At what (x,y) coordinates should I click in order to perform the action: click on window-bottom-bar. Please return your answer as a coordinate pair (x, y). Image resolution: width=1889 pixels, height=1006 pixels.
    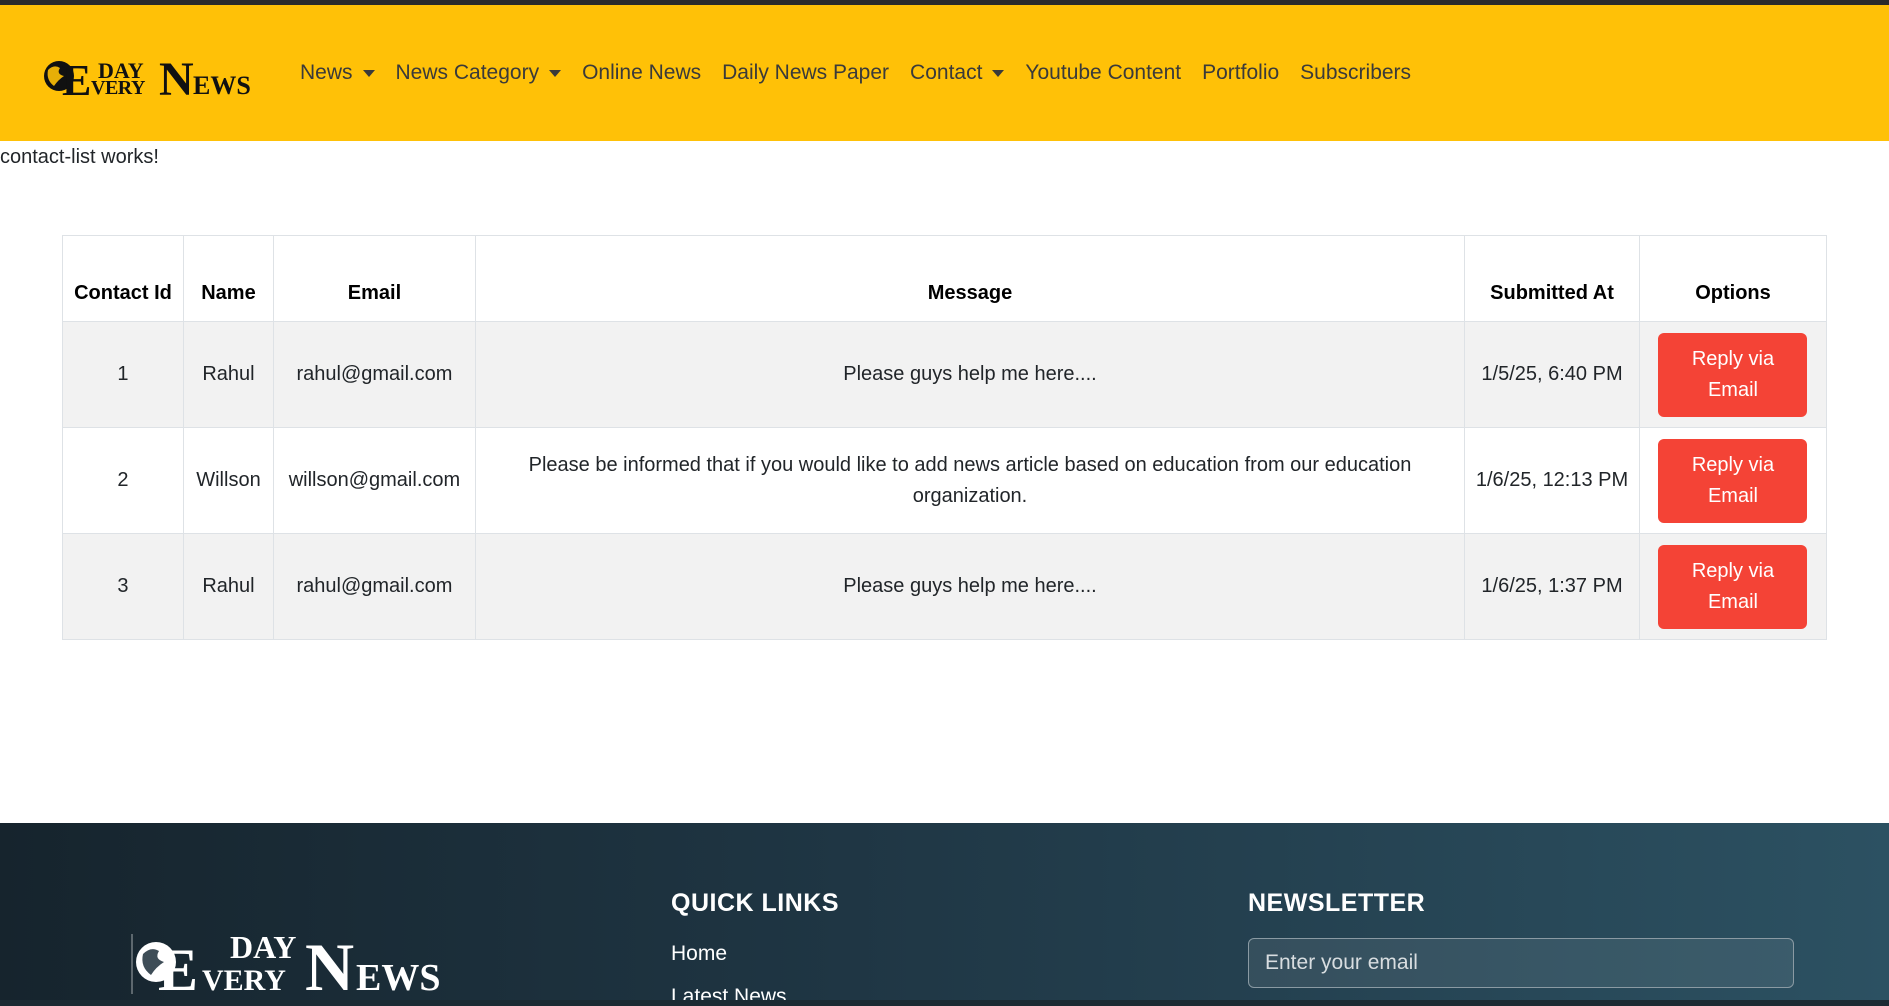
    Looking at the image, I should click on (944, 1003).